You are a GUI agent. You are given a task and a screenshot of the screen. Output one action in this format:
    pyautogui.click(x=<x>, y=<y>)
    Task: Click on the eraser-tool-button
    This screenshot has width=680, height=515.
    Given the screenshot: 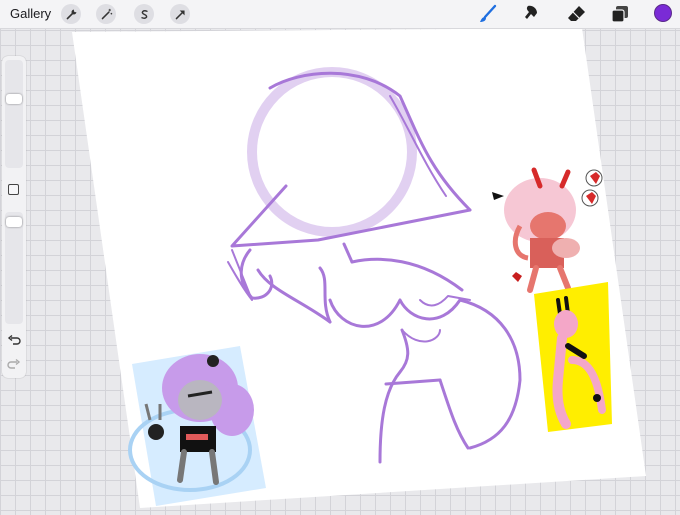 What is the action you would take?
    pyautogui.click(x=576, y=14)
    